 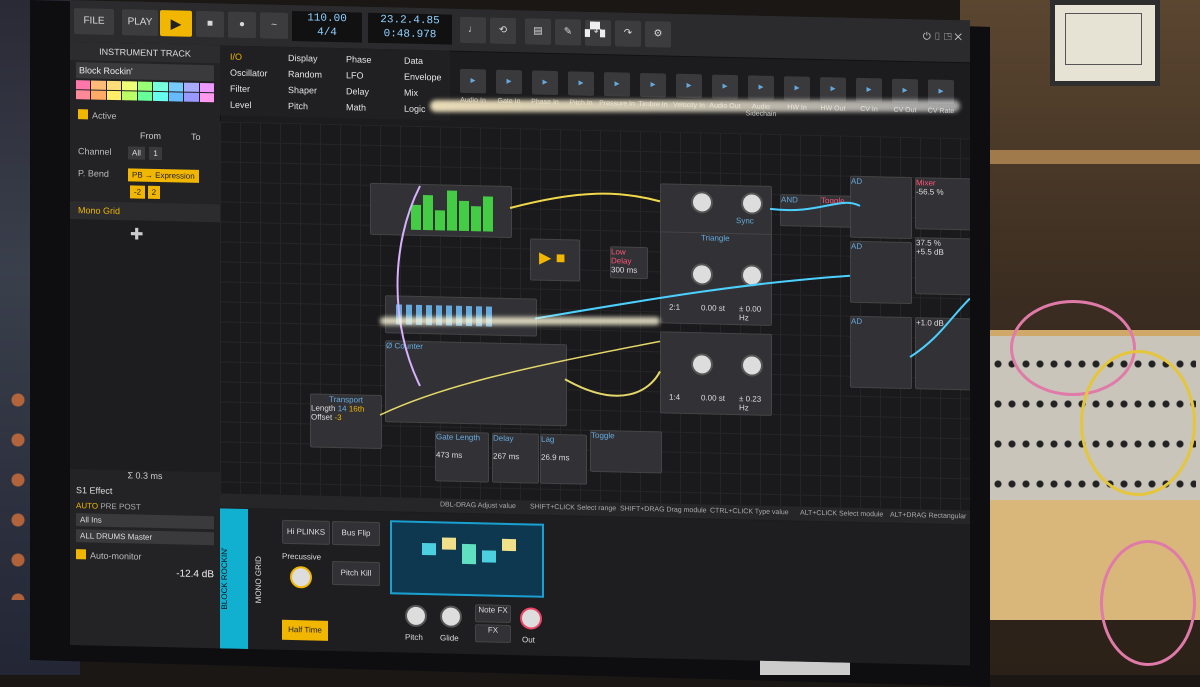 I want to click on record-icon: ●, so click(x=242, y=25).